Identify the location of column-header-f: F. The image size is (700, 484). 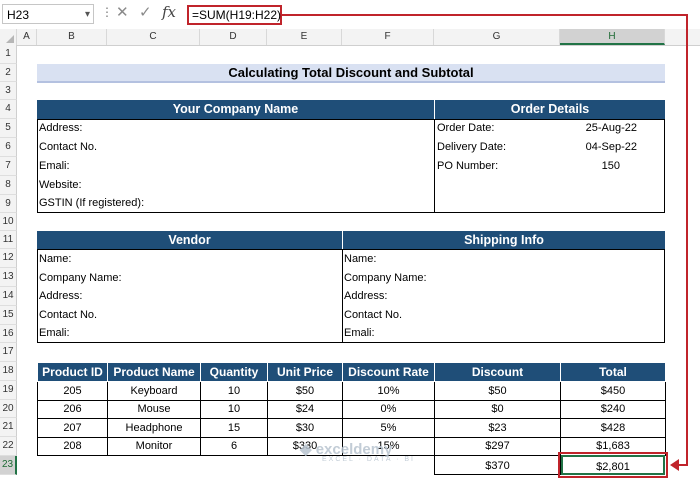
(388, 37).